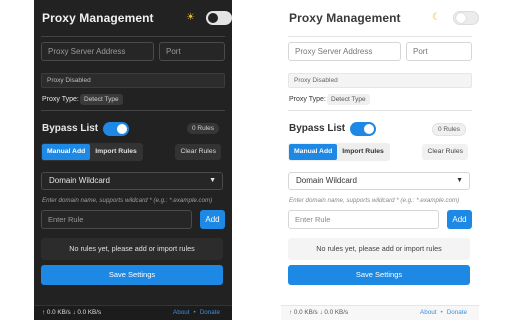 Image resolution: width=512 pixels, height=320 pixels. I want to click on moon-icon: ☾, so click(436, 17).